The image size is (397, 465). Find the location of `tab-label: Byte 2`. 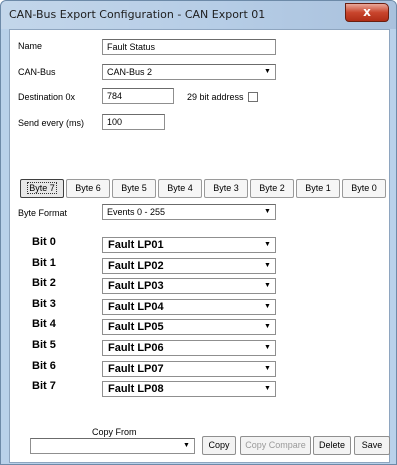

tab-label: Byte 2 is located at coordinates (272, 188).